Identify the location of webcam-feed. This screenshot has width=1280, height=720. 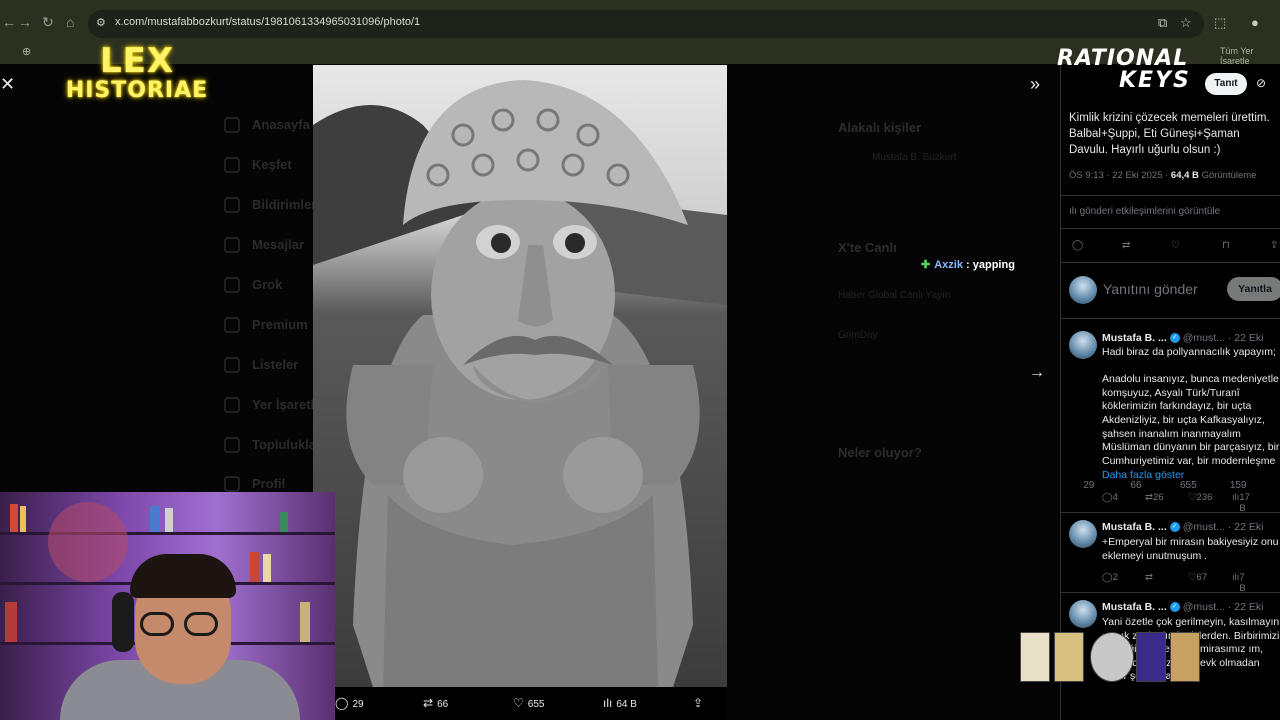
(167, 606).